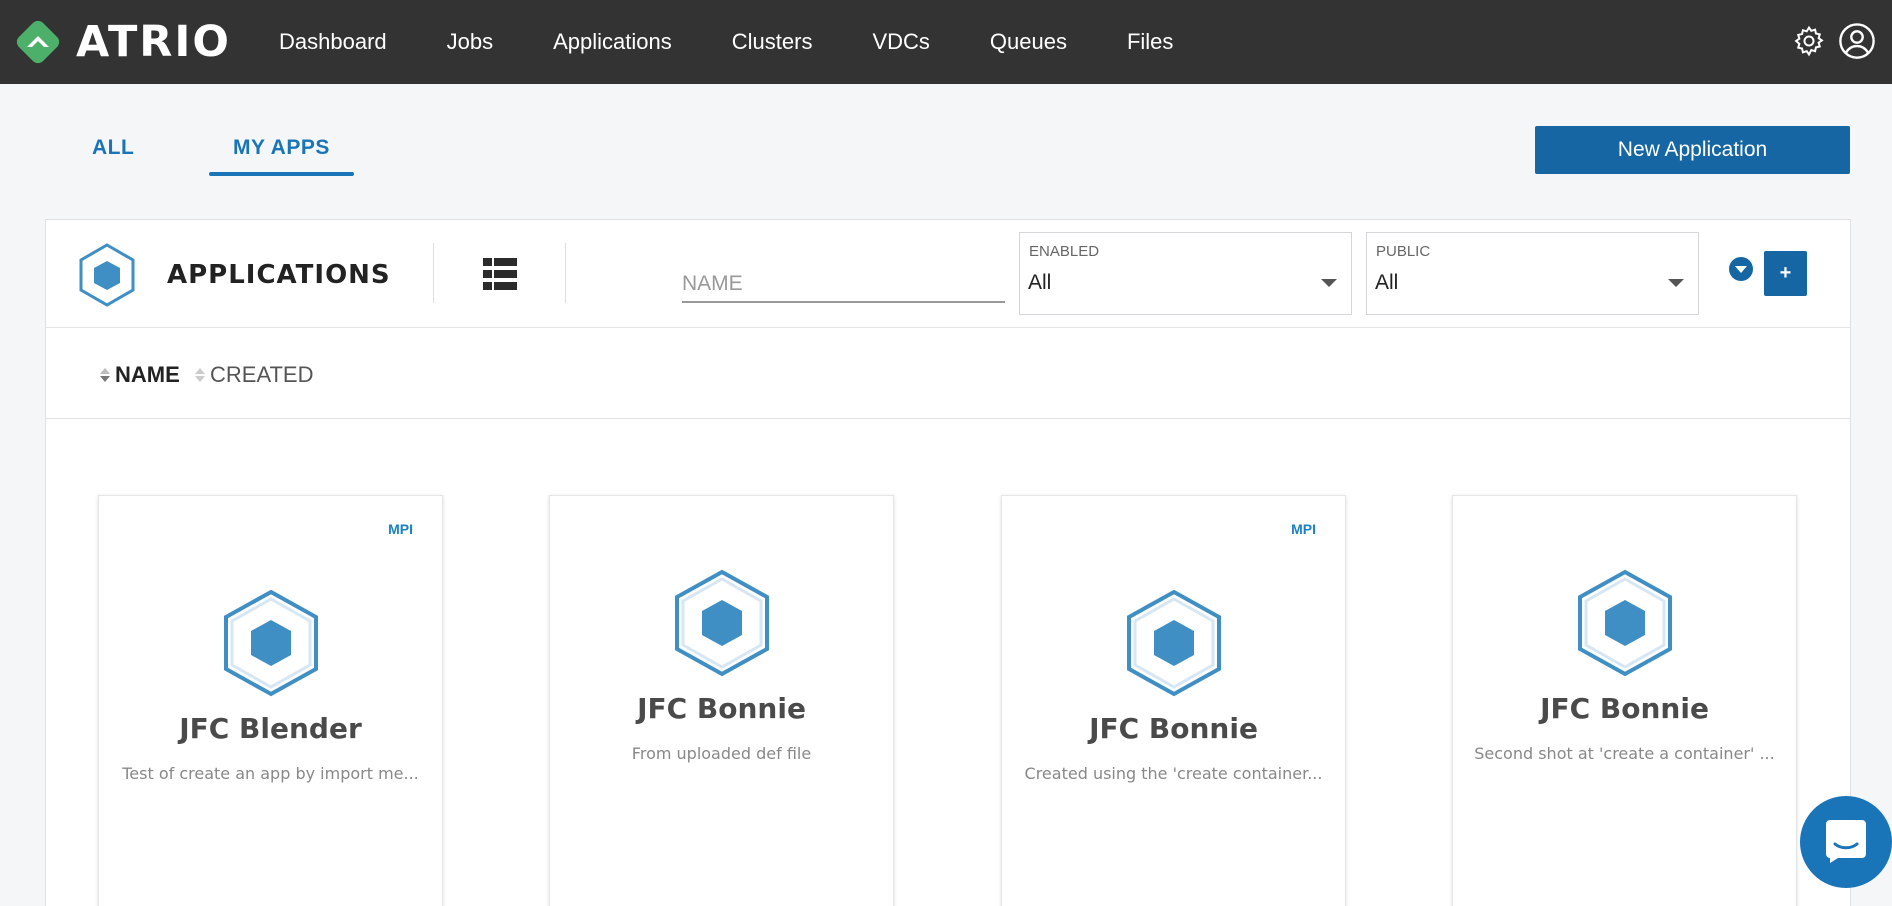 The height and width of the screenshot is (906, 1892). I want to click on sort-by-created: CREATED, so click(254, 375).